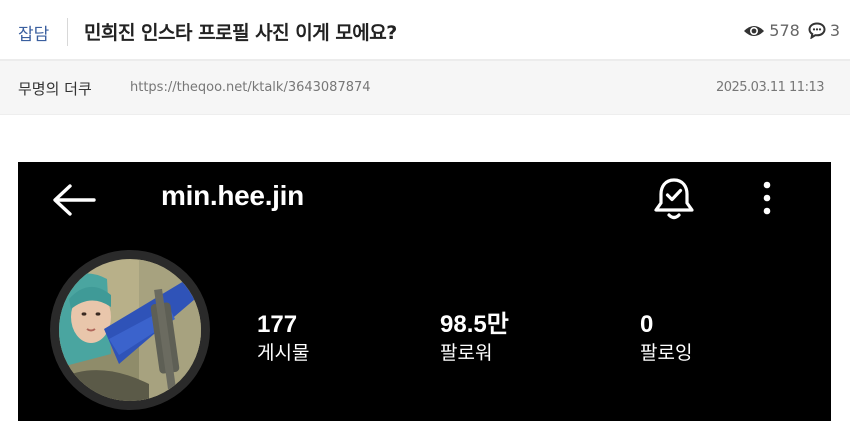 The height and width of the screenshot is (421, 850). I want to click on post-stats: 578 3, so click(791, 30).